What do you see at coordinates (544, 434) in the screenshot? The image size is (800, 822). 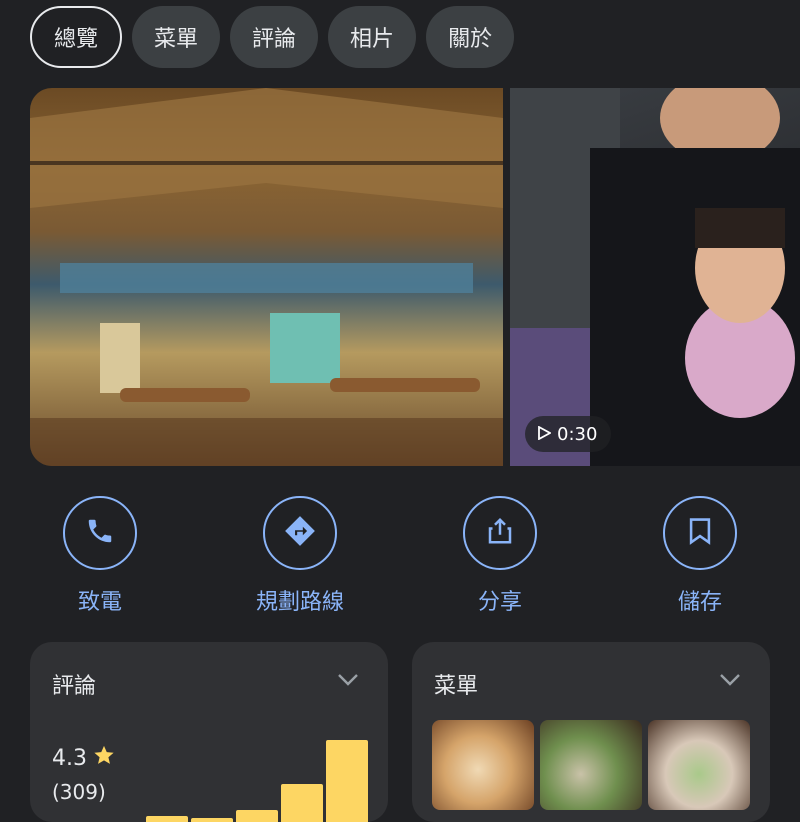 I see `play-icon` at bounding box center [544, 434].